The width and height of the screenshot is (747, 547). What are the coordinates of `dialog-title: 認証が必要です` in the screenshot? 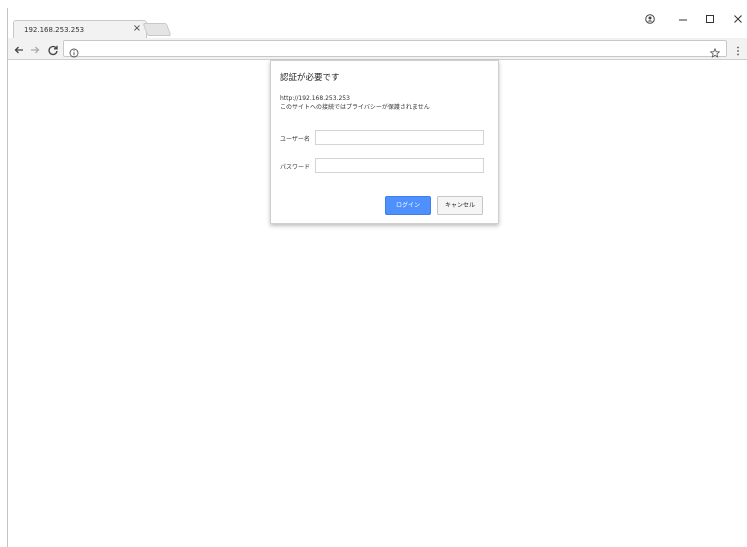 It's located at (310, 78).